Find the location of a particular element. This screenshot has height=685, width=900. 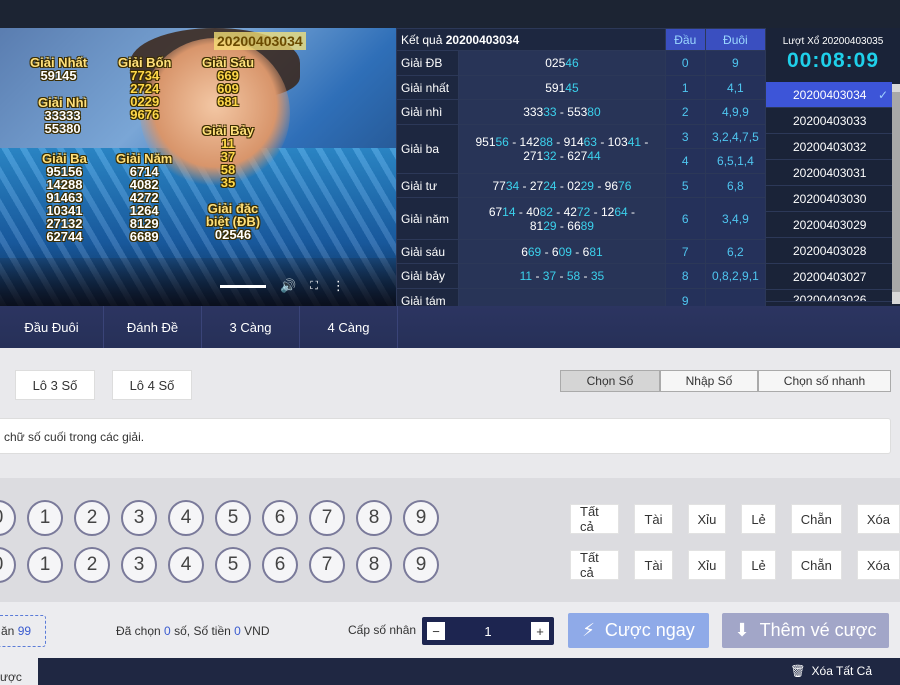

video-prize-2: Giải Nhì 33333 55380 is located at coordinates (63, 115).